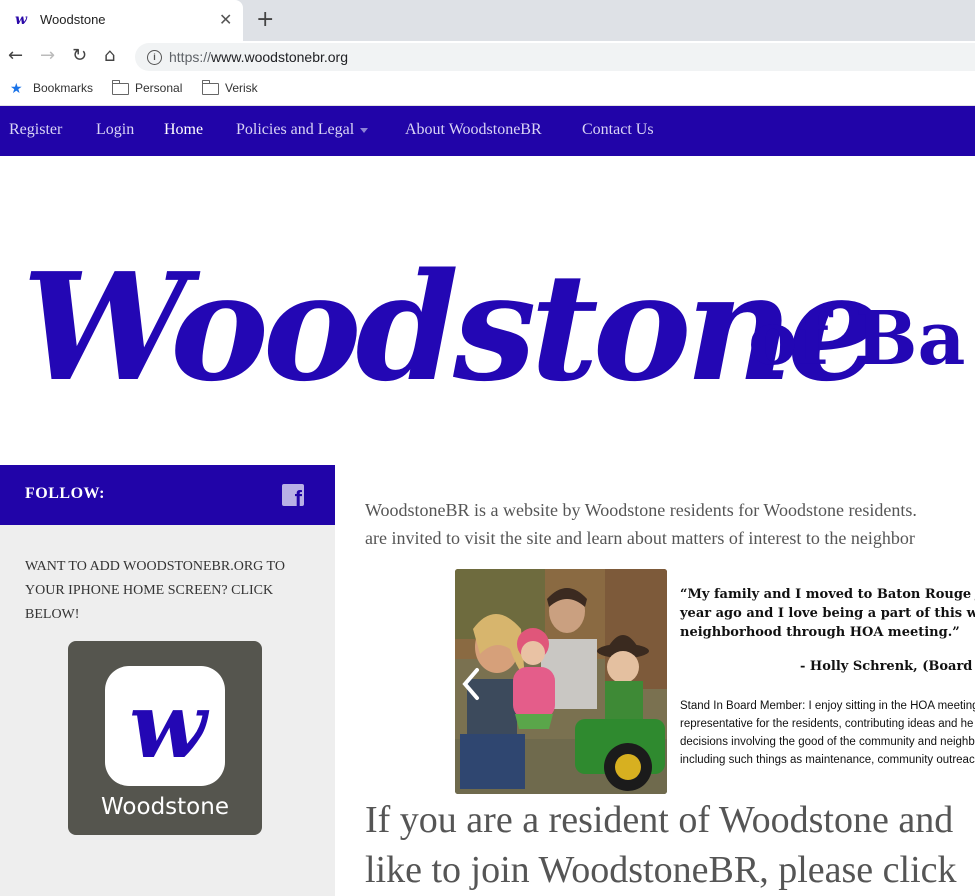 The width and height of the screenshot is (975, 896). Describe the element at coordinates (65, 493) in the screenshot. I see `follow-label: FOLLOW:` at that location.